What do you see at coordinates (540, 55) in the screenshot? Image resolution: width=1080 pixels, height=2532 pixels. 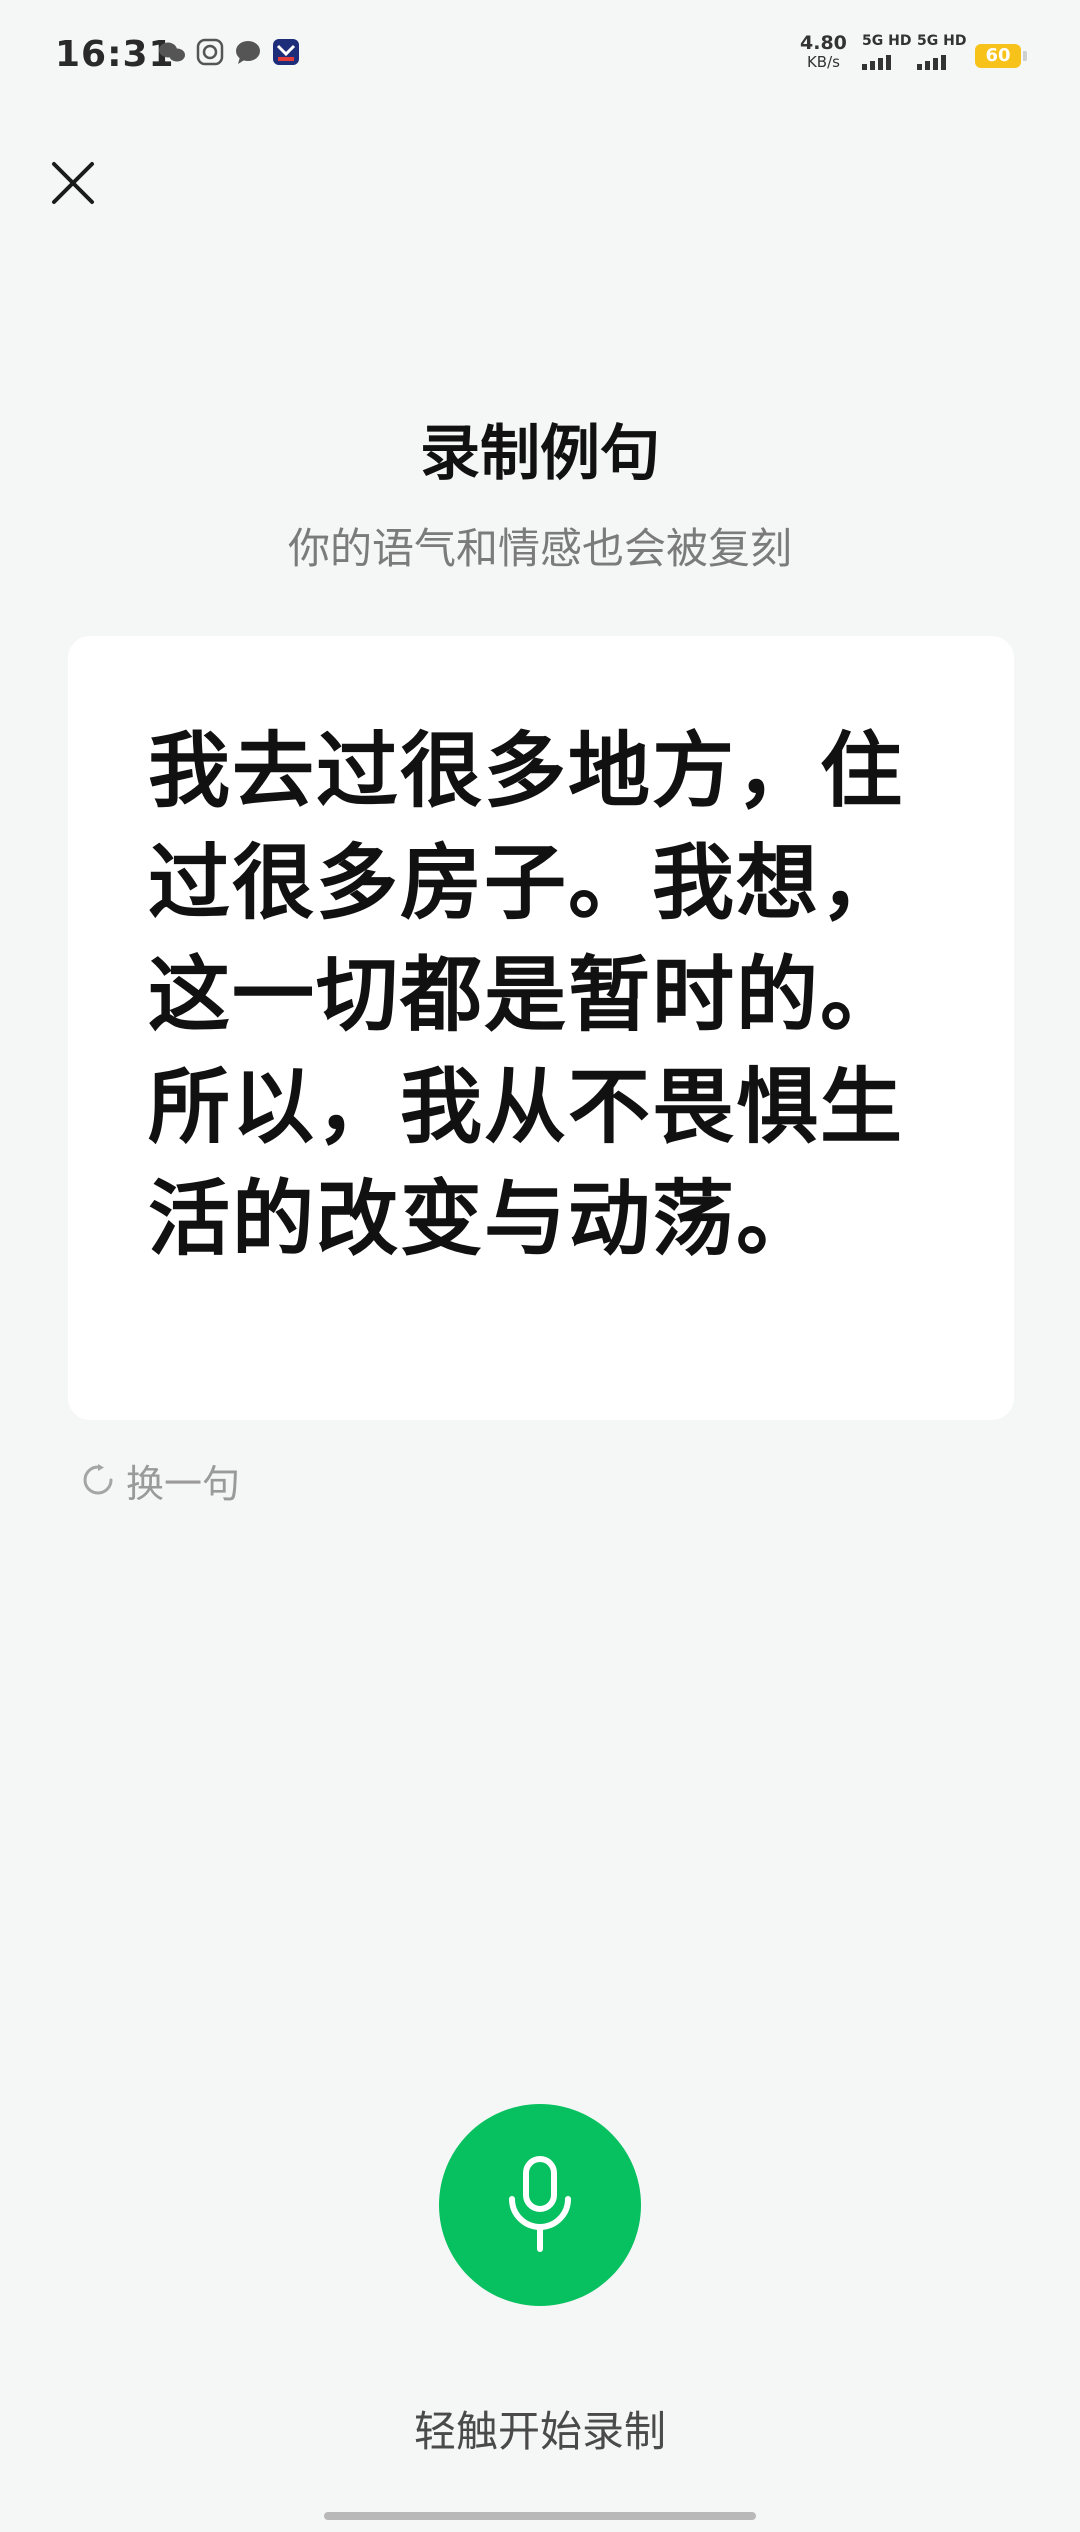 I see `status-bar: 16:31 4.80 KB/s 5G HD 5G HD 60` at bounding box center [540, 55].